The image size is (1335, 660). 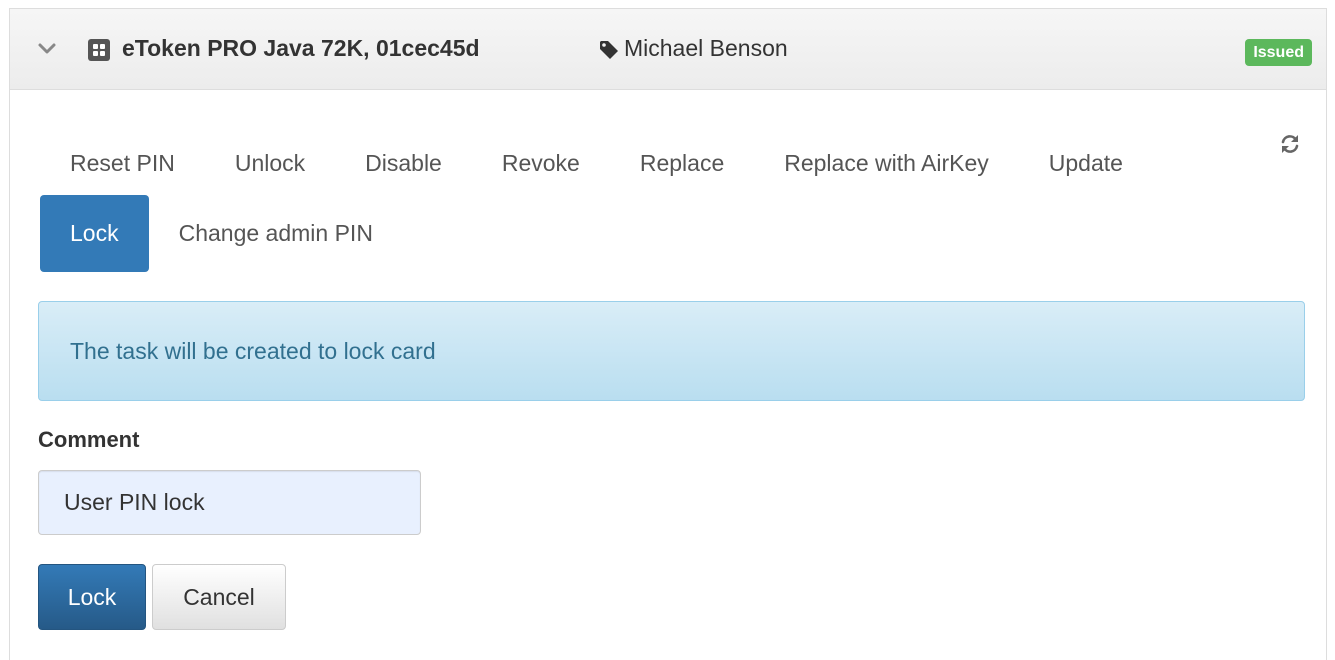 What do you see at coordinates (89, 439) in the screenshot?
I see `comment-label: Comment` at bounding box center [89, 439].